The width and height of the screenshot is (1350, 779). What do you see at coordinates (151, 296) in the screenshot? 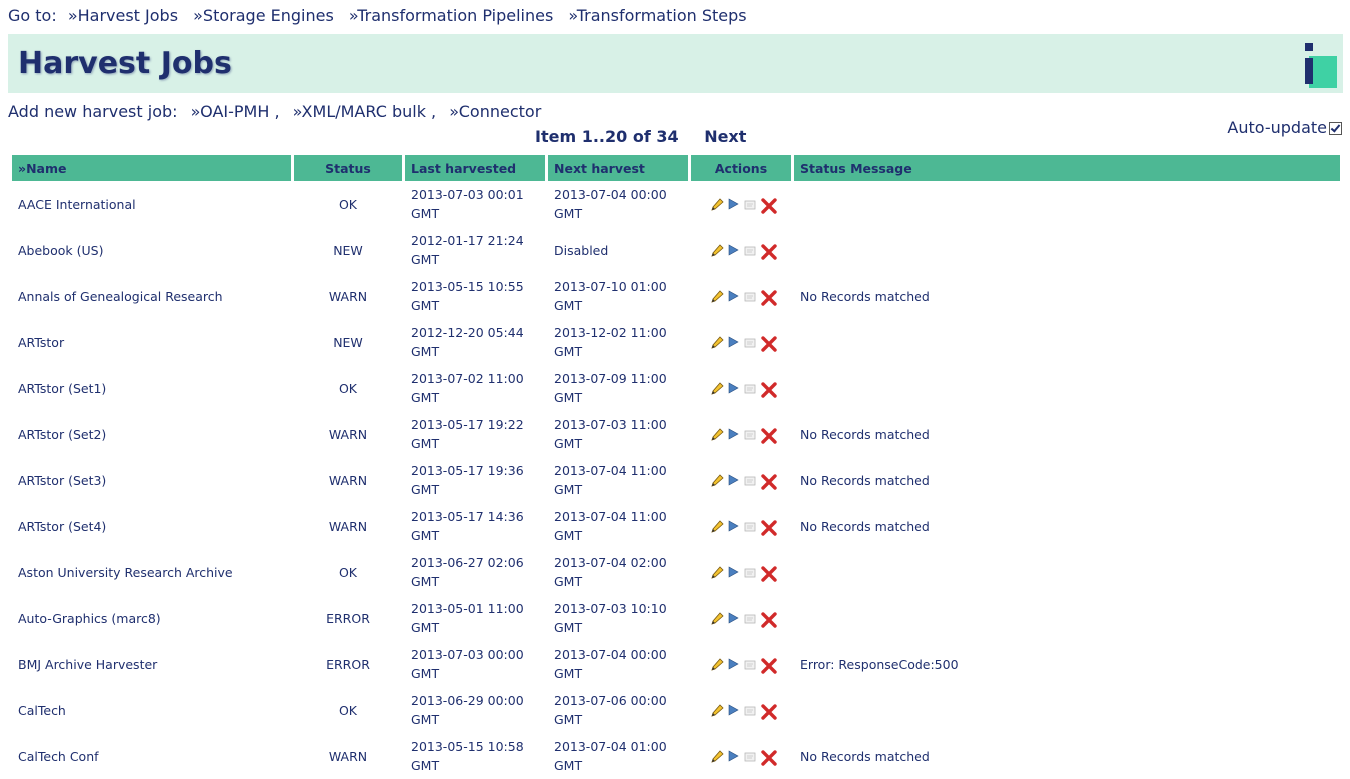
I see `job-name: Annals of Genealogical Research` at bounding box center [151, 296].